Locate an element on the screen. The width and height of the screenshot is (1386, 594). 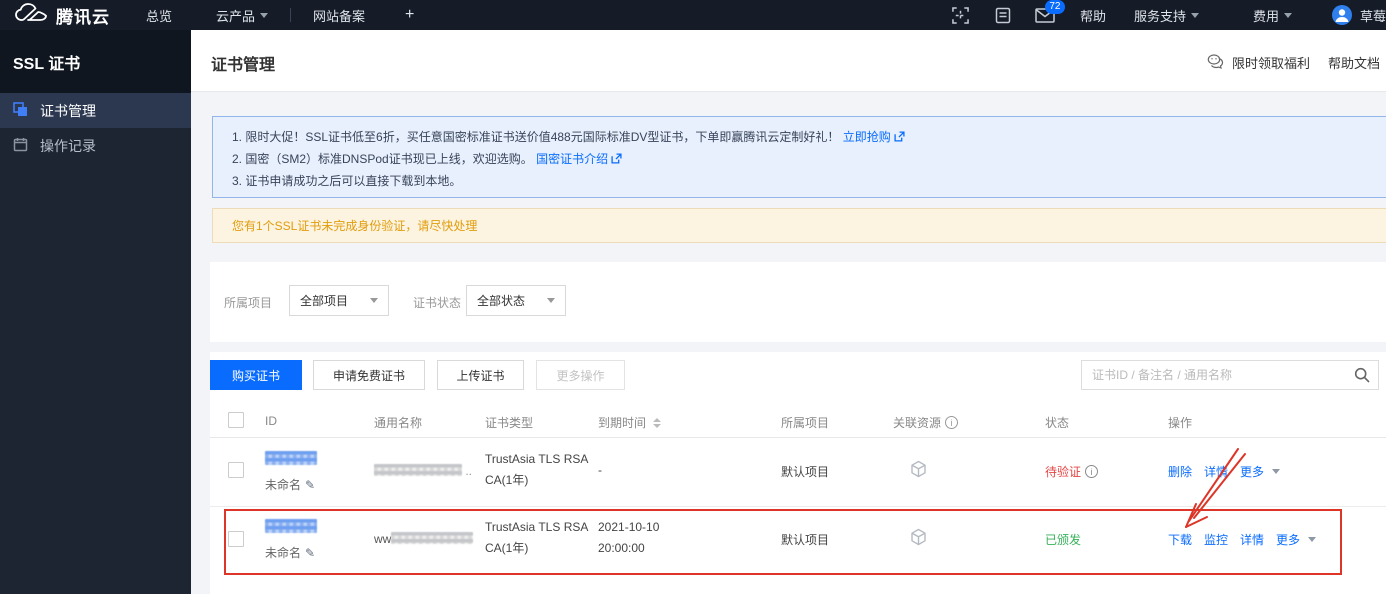
sm2-intro-link: 国密证书介绍 is located at coordinates (572, 159).